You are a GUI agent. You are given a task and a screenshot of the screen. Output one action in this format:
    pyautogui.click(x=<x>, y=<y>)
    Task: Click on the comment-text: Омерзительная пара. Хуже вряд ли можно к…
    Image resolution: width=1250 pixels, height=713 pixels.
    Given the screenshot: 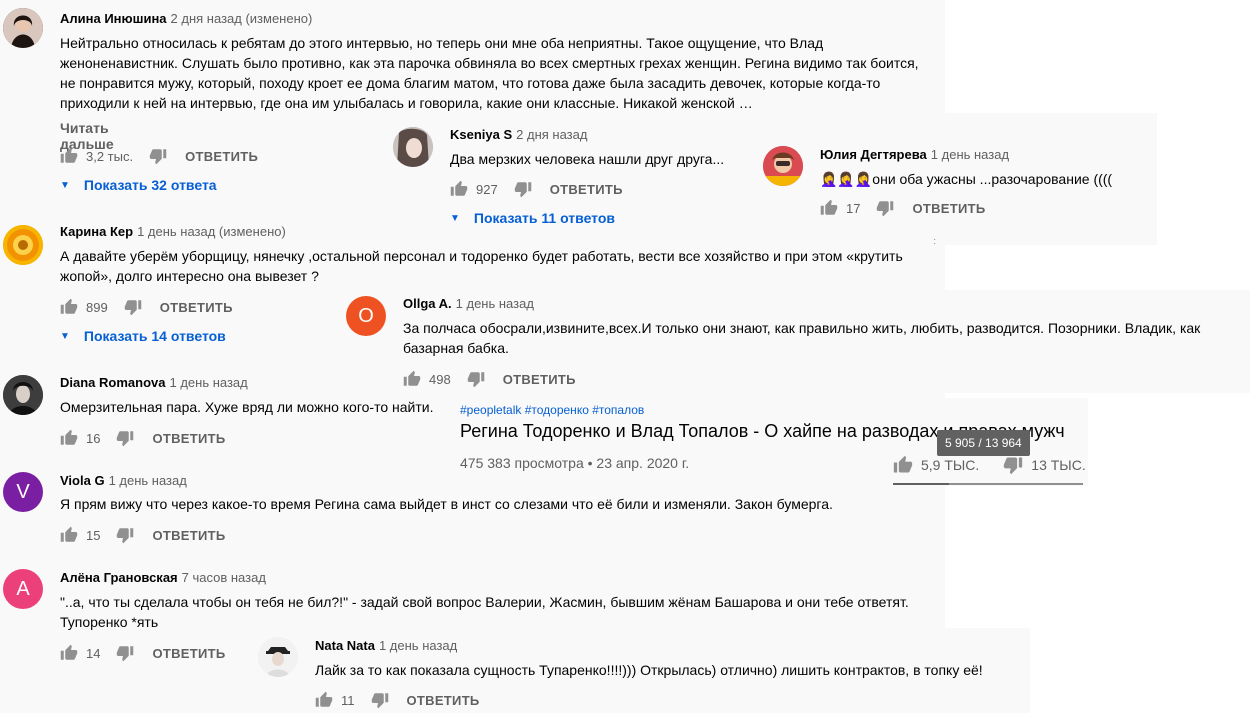 What is the action you would take?
    pyautogui.click(x=247, y=407)
    